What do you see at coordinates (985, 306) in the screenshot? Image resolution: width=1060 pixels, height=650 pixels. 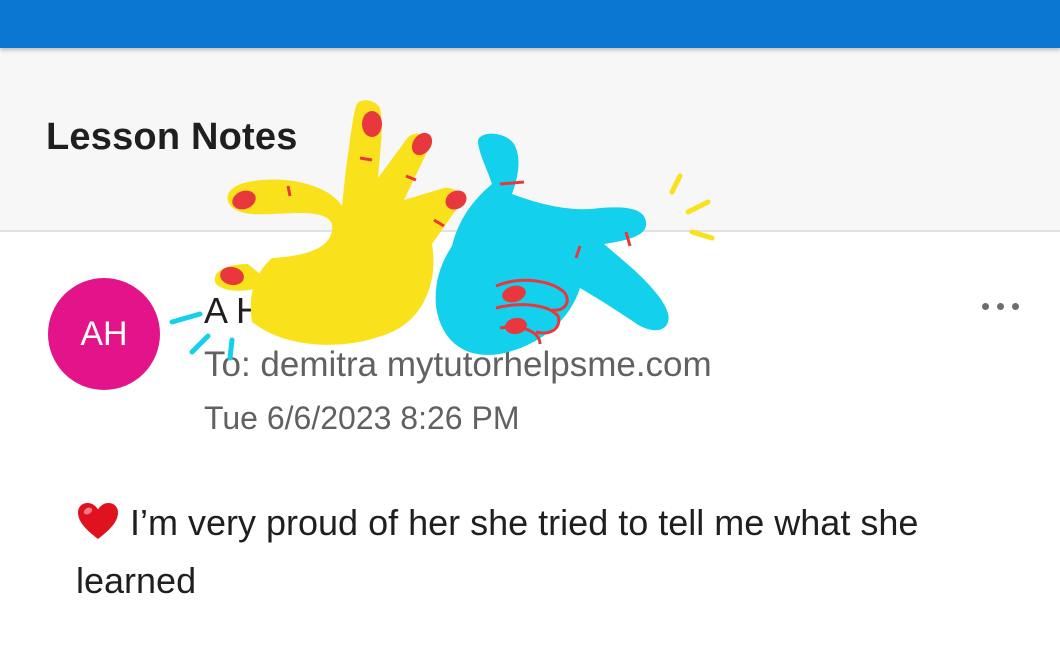 I see `more-options-icon` at bounding box center [985, 306].